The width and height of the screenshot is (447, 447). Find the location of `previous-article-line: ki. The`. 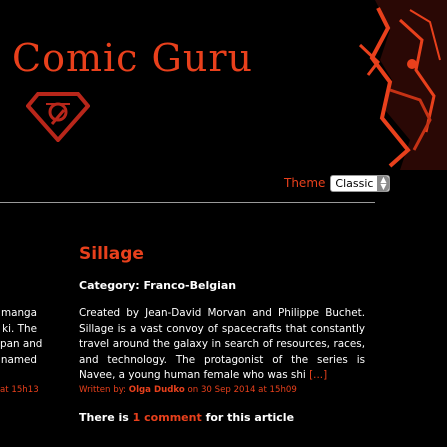

previous-article-line: ki. The is located at coordinates (19, 328).